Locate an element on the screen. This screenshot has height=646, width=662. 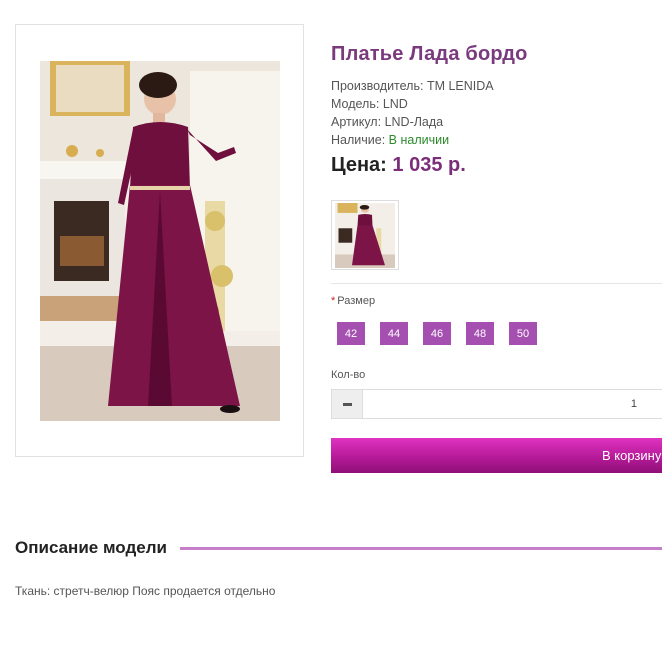
size-option-46: 46 is located at coordinates (437, 333).